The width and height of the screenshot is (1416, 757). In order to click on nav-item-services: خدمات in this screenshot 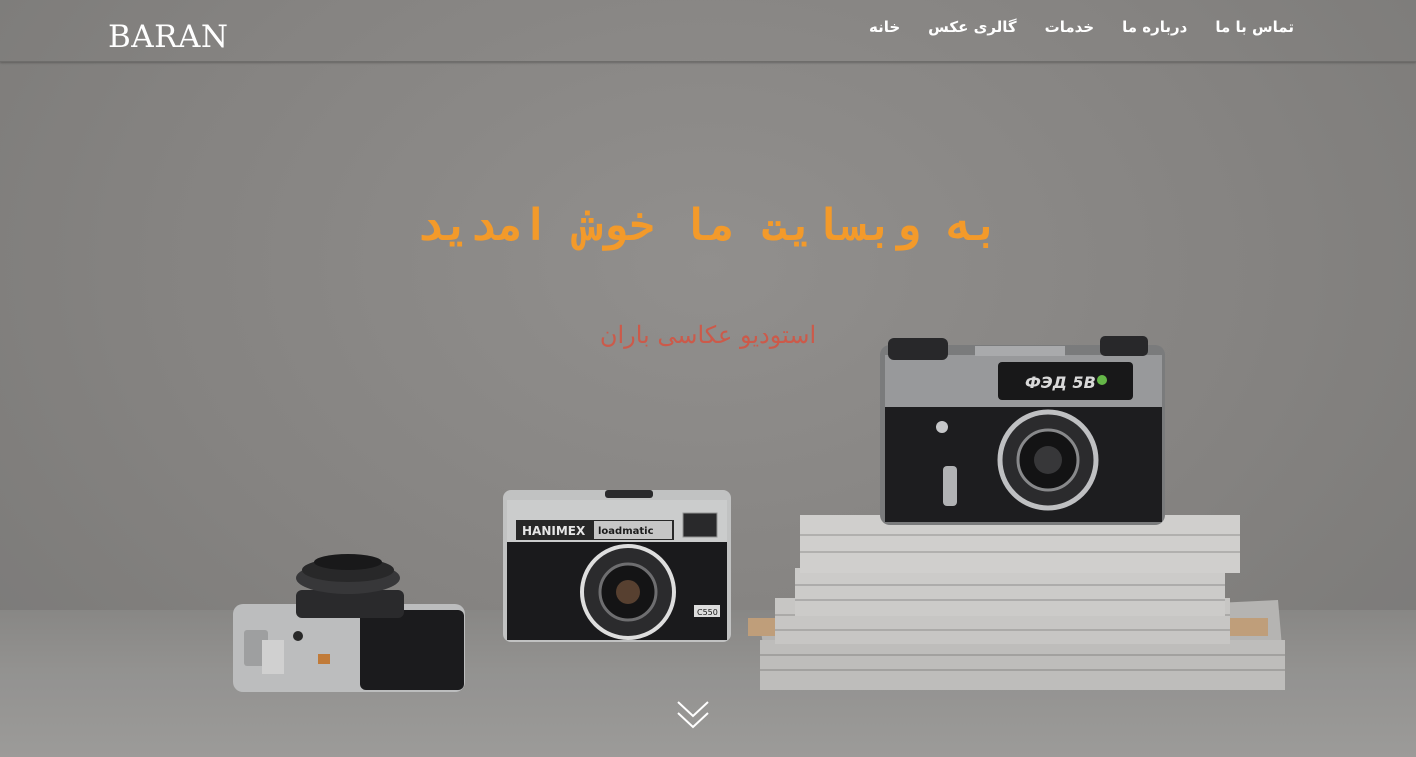, I will do `click(1069, 27)`.